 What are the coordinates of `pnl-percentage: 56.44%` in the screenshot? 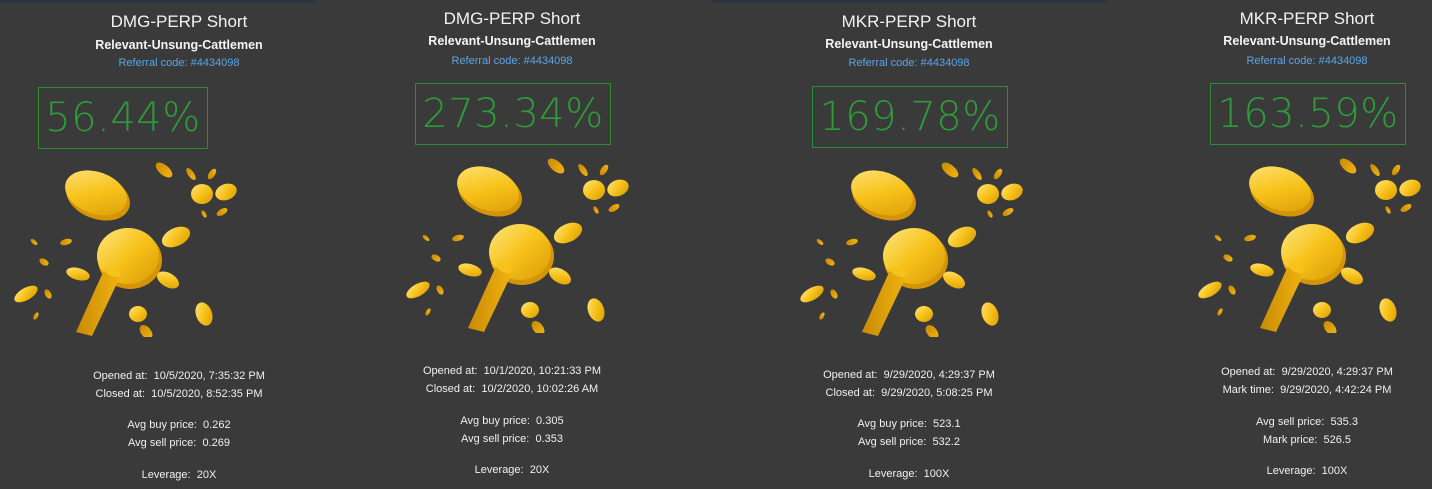 It's located at (123, 118).